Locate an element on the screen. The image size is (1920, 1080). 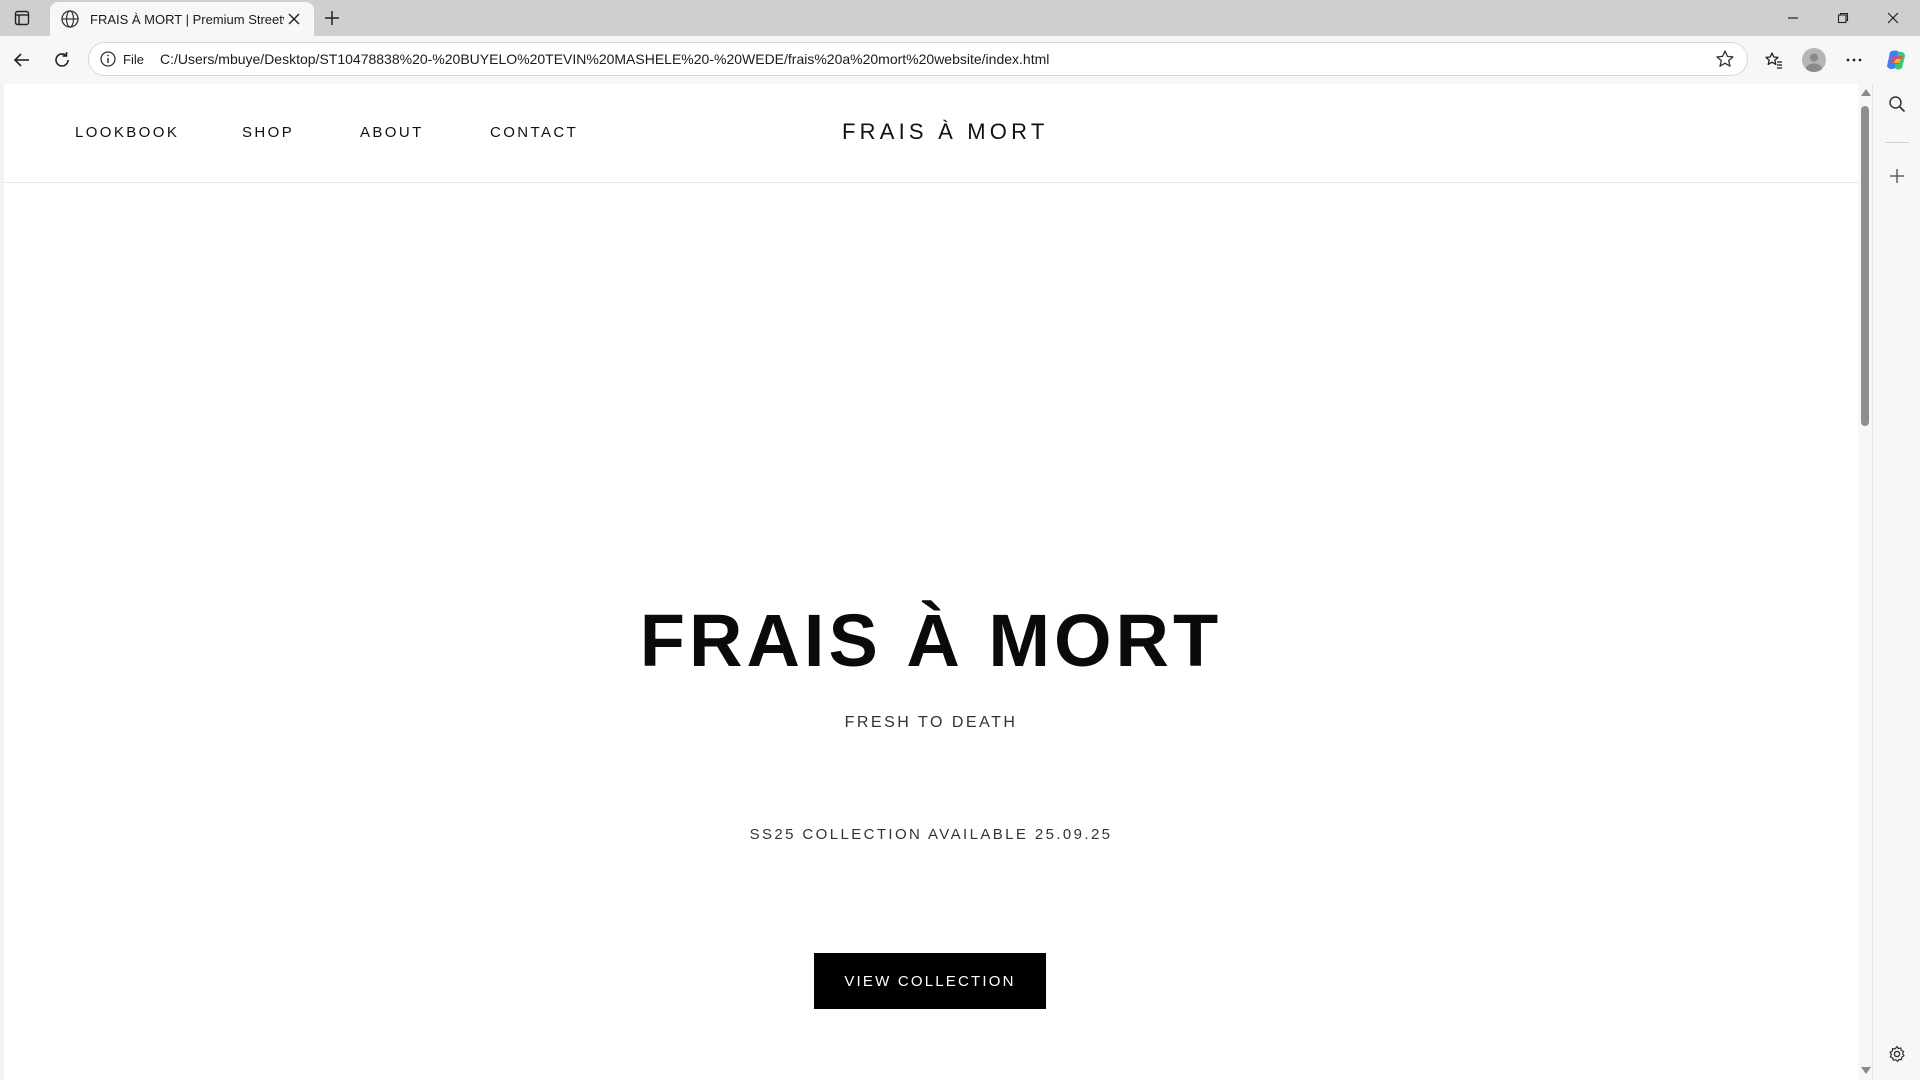
tab-actions-button is located at coordinates (22, 18).